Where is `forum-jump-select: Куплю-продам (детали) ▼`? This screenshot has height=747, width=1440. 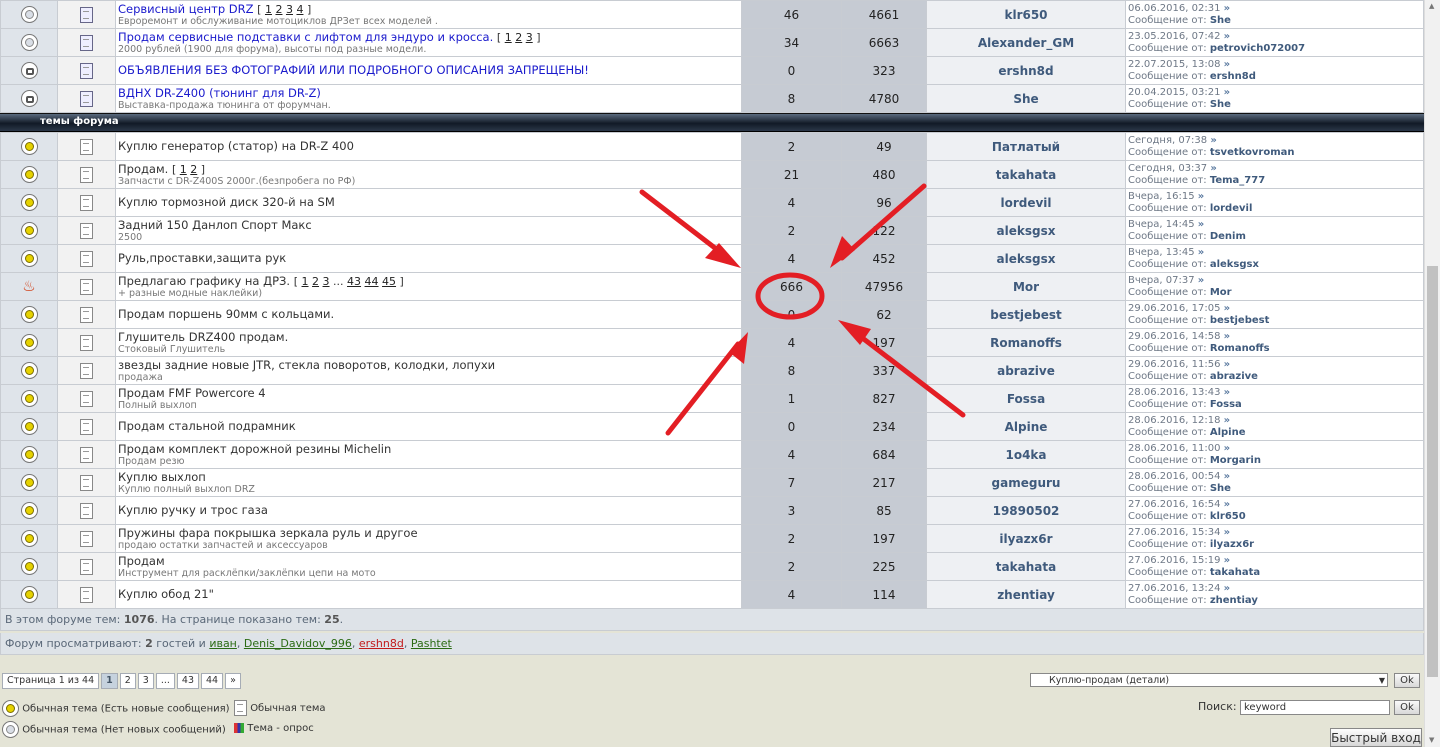 forum-jump-select: Куплю-продам (детали) ▼ is located at coordinates (1209, 680).